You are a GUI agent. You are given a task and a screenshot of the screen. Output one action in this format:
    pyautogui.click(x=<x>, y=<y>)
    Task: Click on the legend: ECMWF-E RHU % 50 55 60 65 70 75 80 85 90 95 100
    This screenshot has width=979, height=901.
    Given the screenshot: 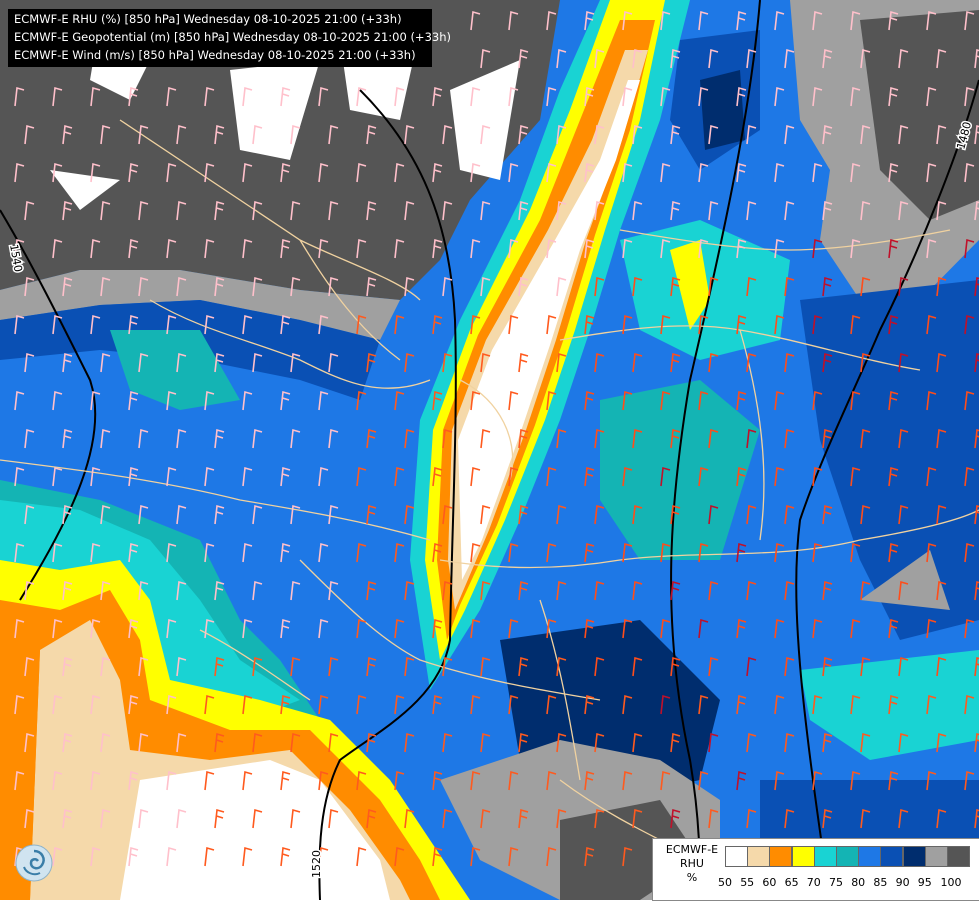 What is the action you would take?
    pyautogui.click(x=815, y=869)
    